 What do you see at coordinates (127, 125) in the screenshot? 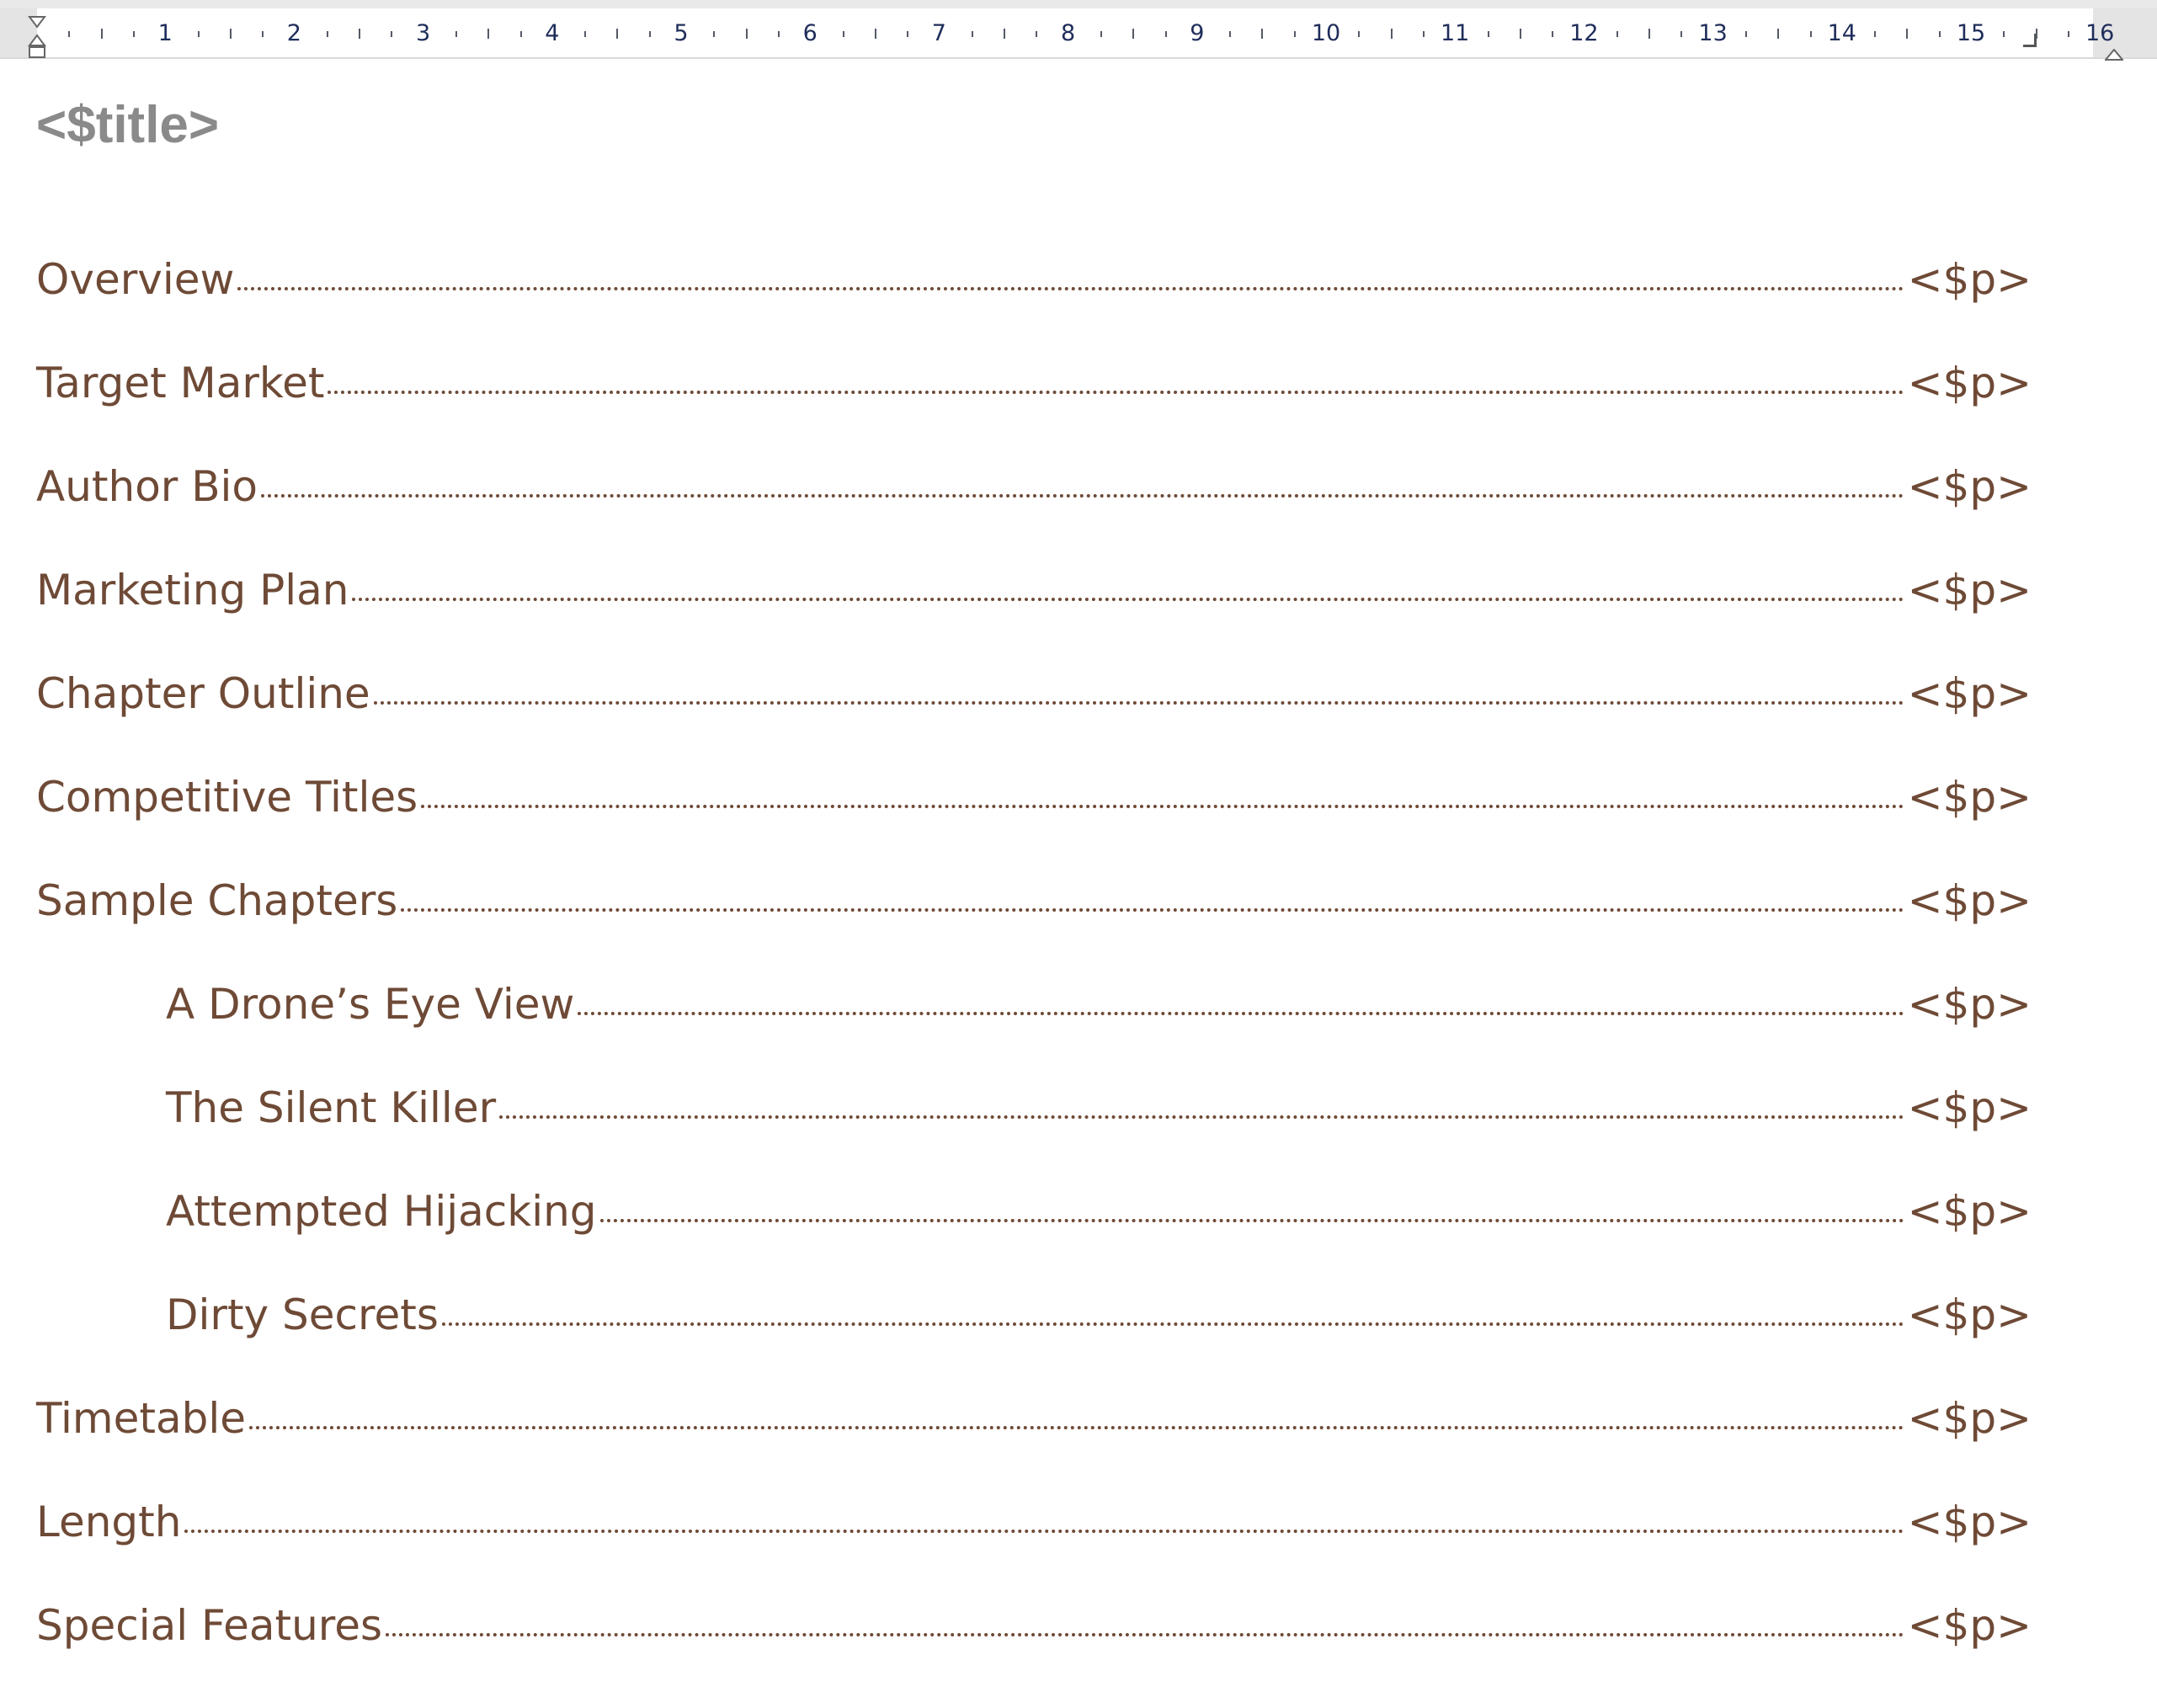
I see `document-title: <$title>` at bounding box center [127, 125].